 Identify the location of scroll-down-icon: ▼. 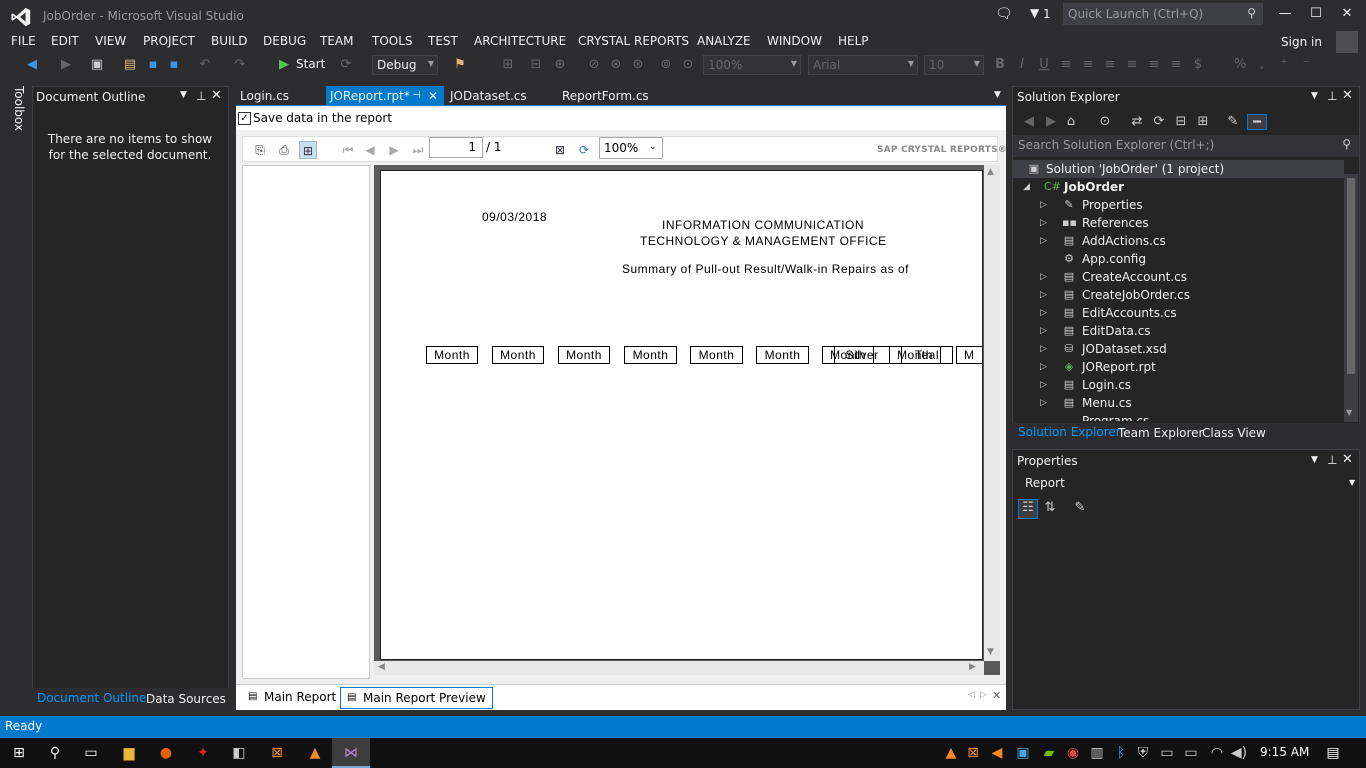
(990, 652).